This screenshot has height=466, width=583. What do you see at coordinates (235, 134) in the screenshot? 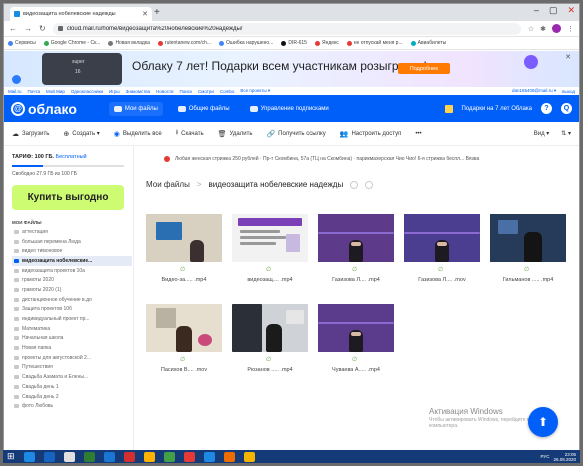
I see `delete-button: 🗑 Удалить` at bounding box center [235, 134].